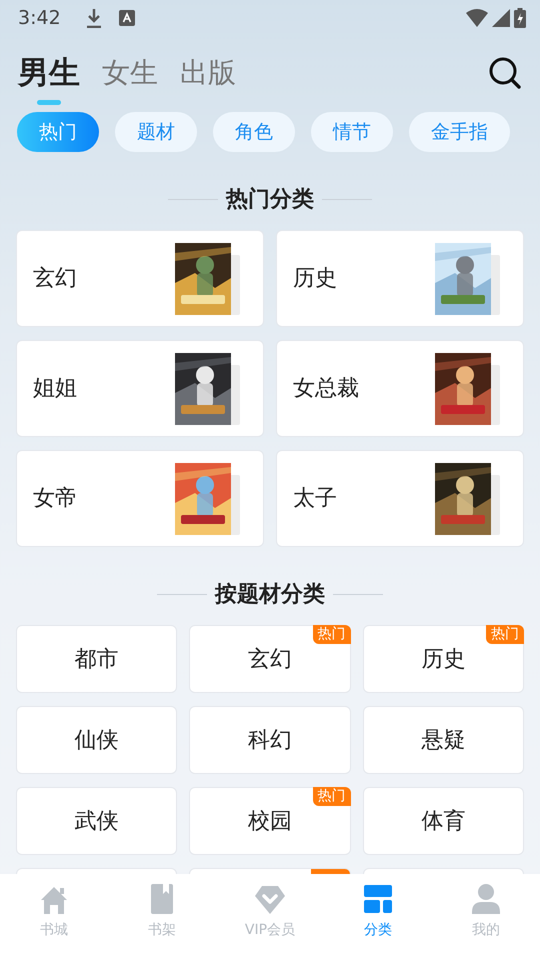 This screenshot has width=540, height=960. I want to click on genre-card, so click(270, 871).